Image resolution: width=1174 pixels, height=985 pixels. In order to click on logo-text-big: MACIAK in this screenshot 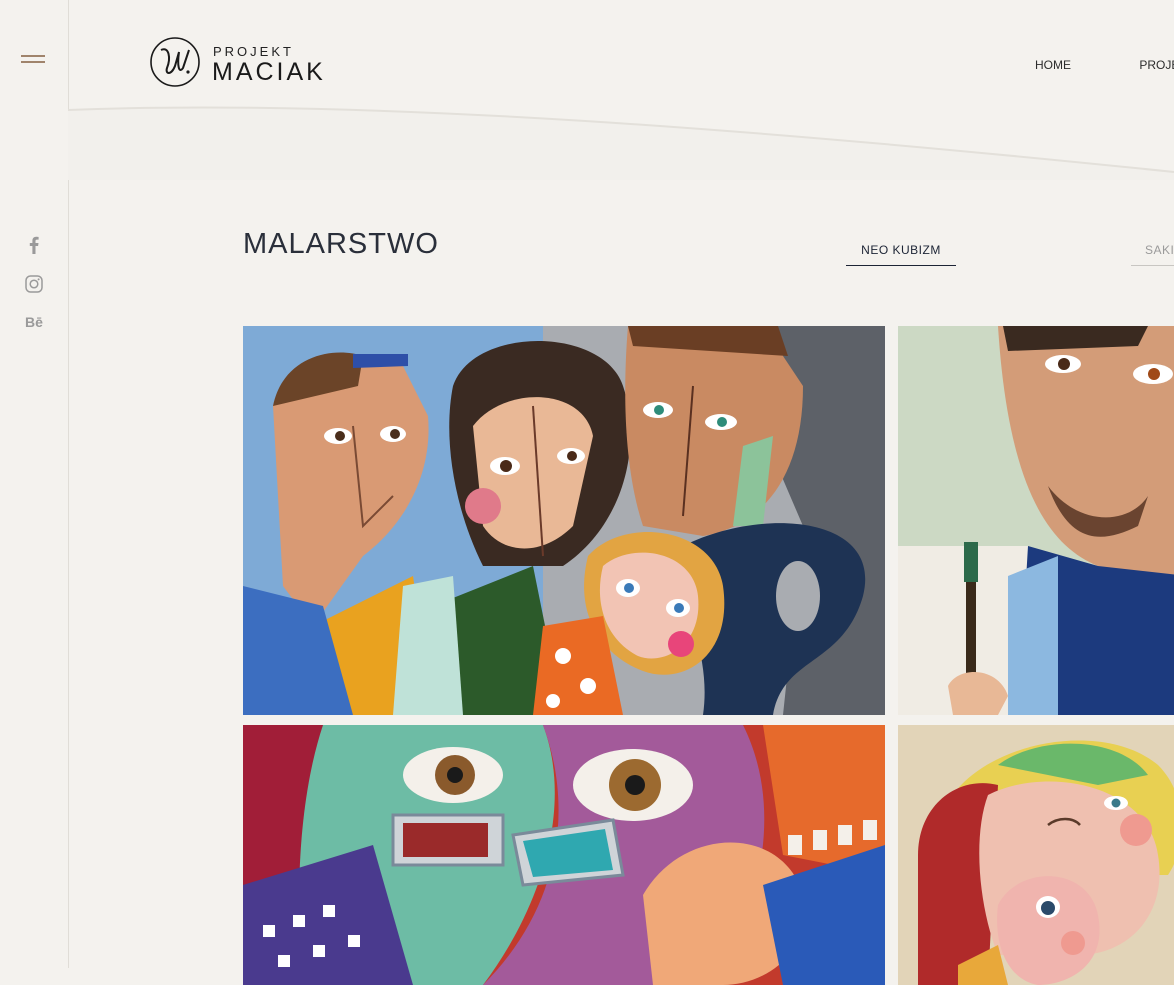, I will do `click(269, 72)`.